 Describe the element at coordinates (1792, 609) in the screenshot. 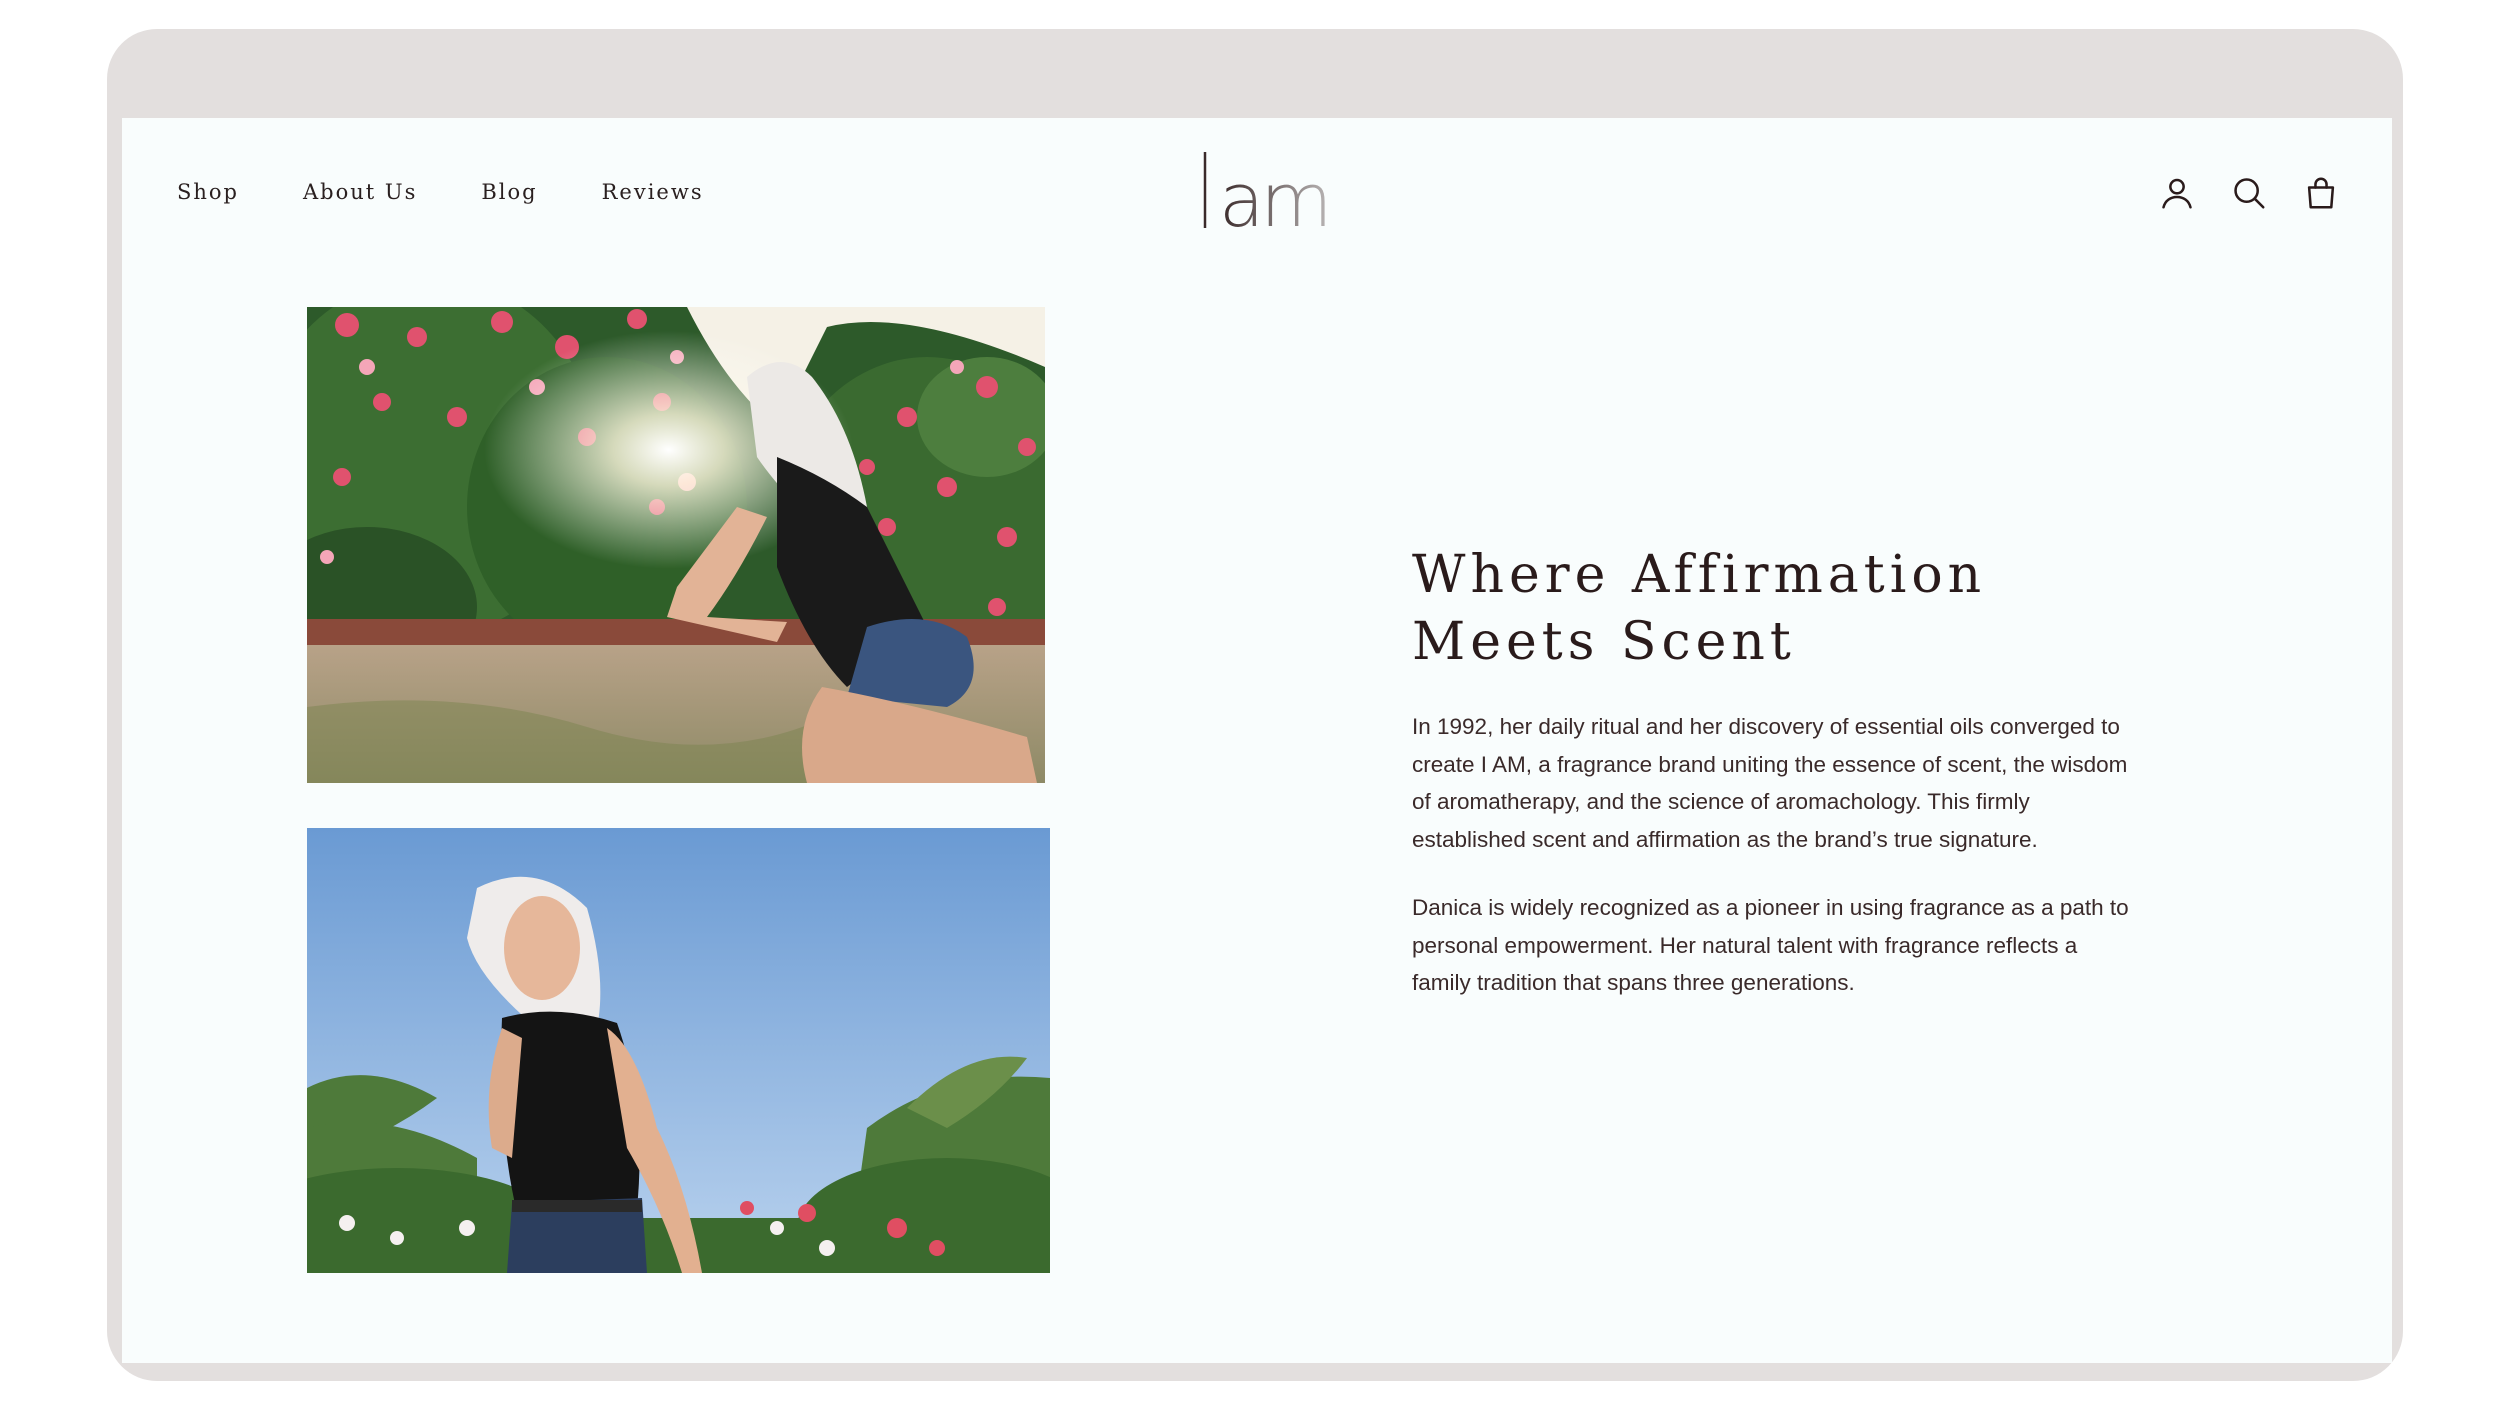

I see `section-heading: Where Affirmation Meets Scent` at that location.